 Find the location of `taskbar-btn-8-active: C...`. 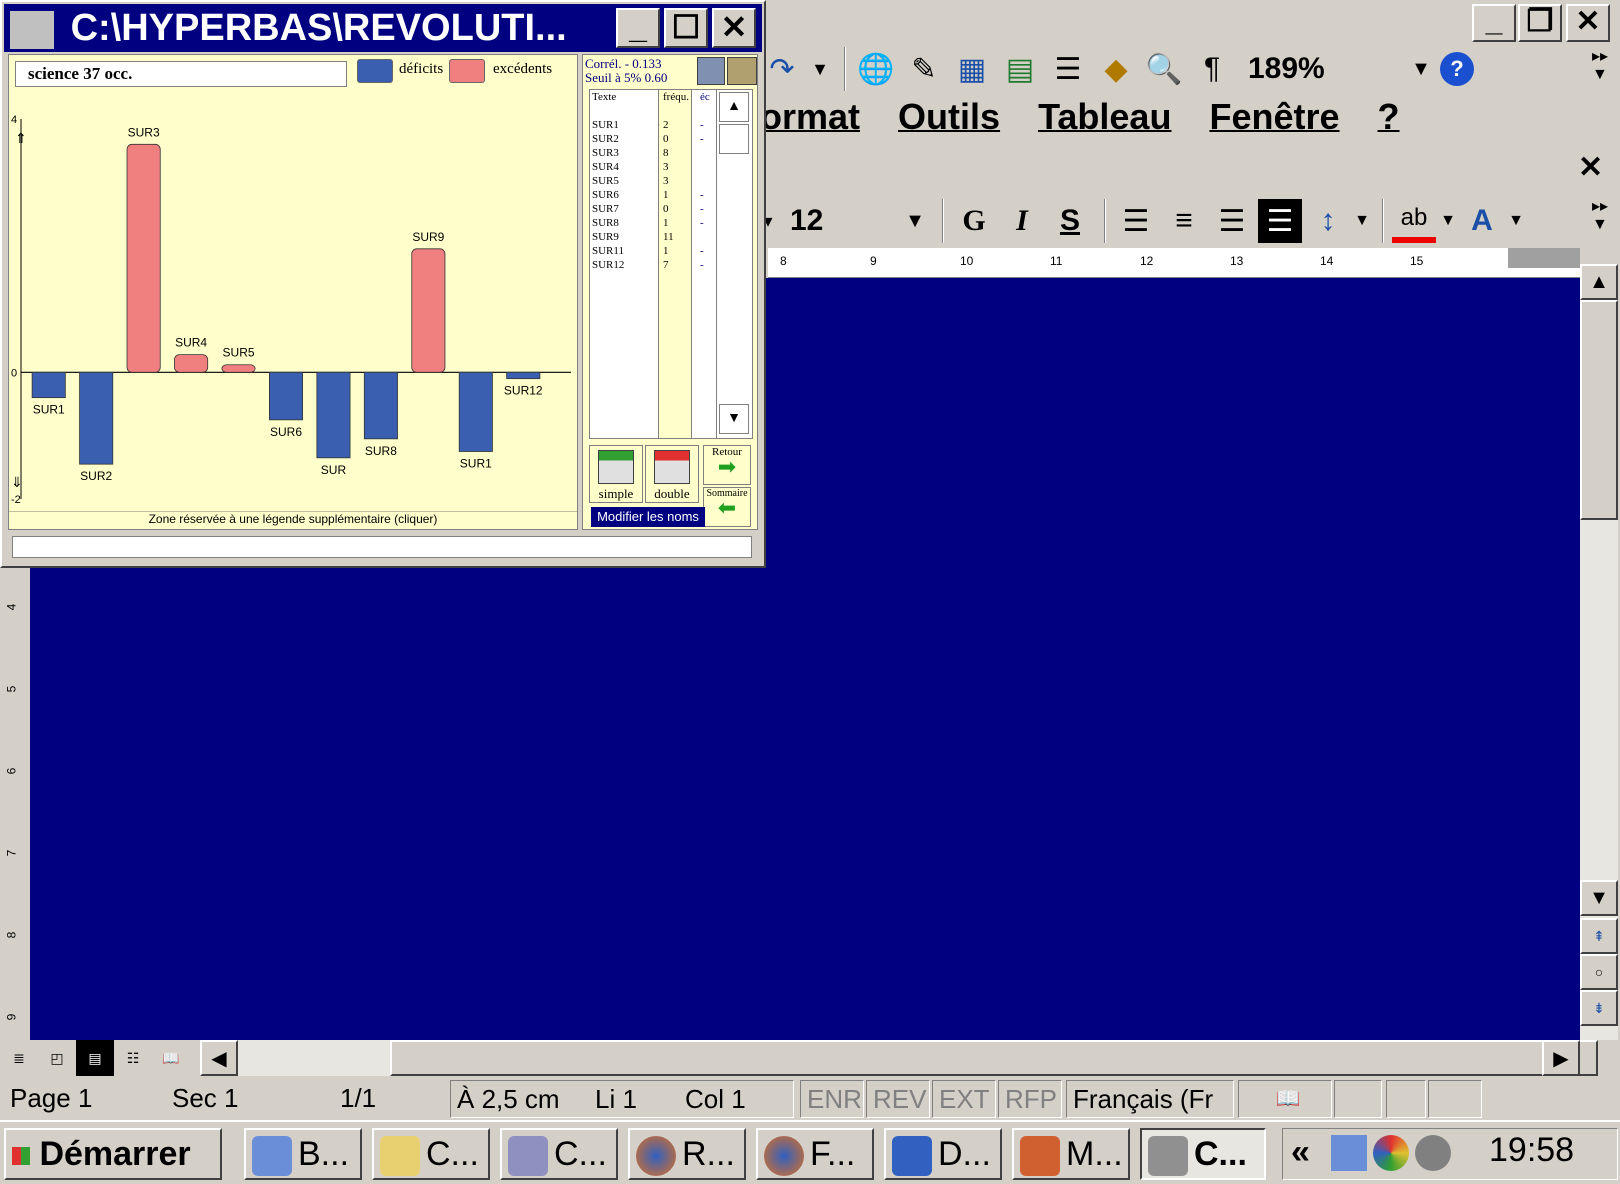

taskbar-btn-8-active: C... is located at coordinates (1203, 1154).